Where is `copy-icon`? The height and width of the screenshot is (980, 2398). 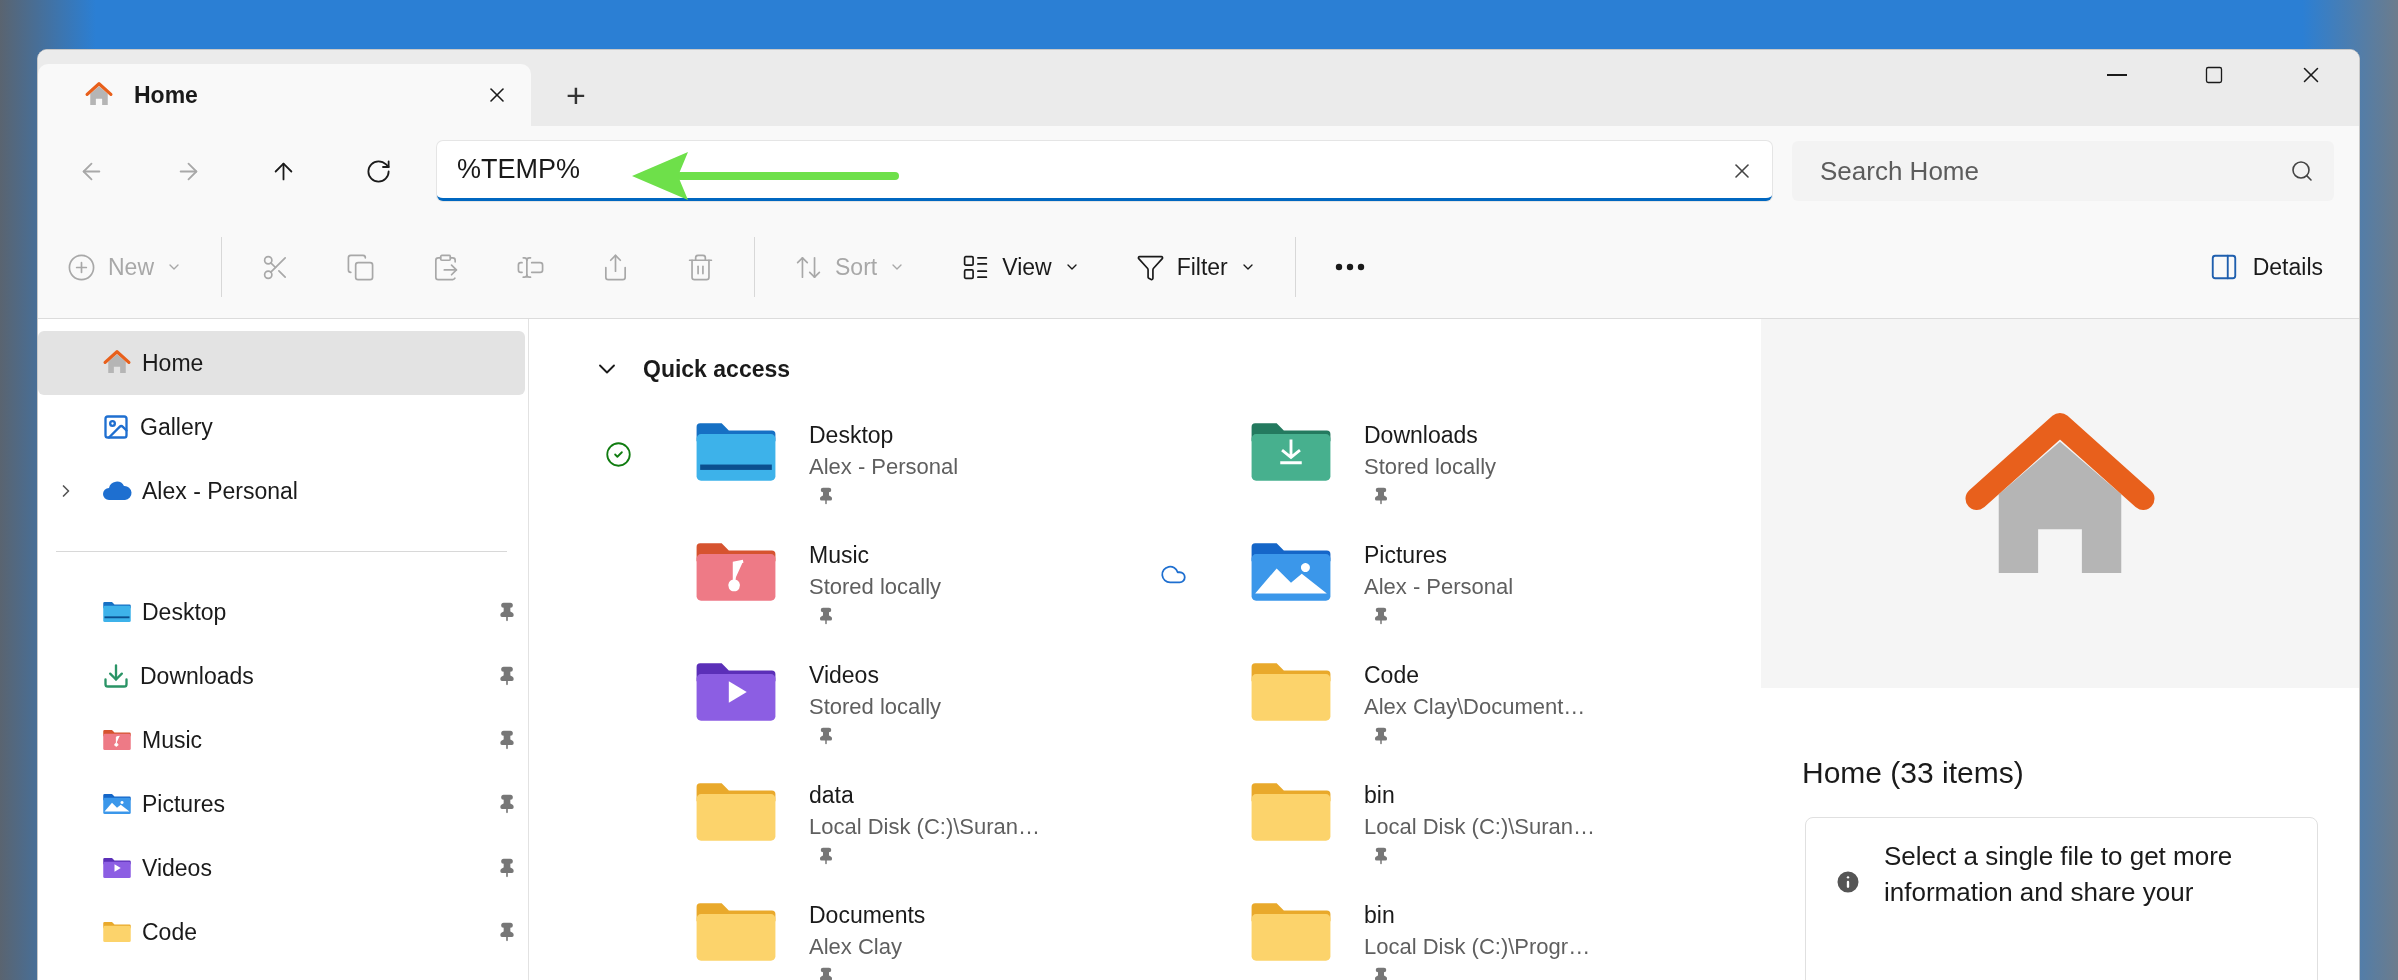
copy-icon is located at coordinates (360, 267).